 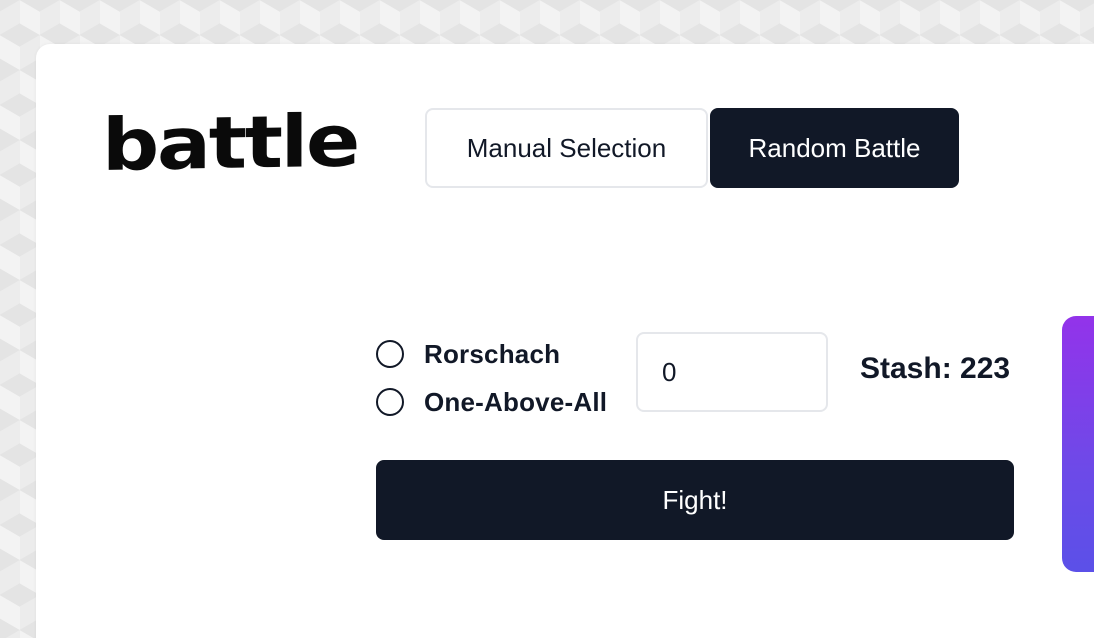 I want to click on manual-selection-button: Manual Selection, so click(x=566, y=148).